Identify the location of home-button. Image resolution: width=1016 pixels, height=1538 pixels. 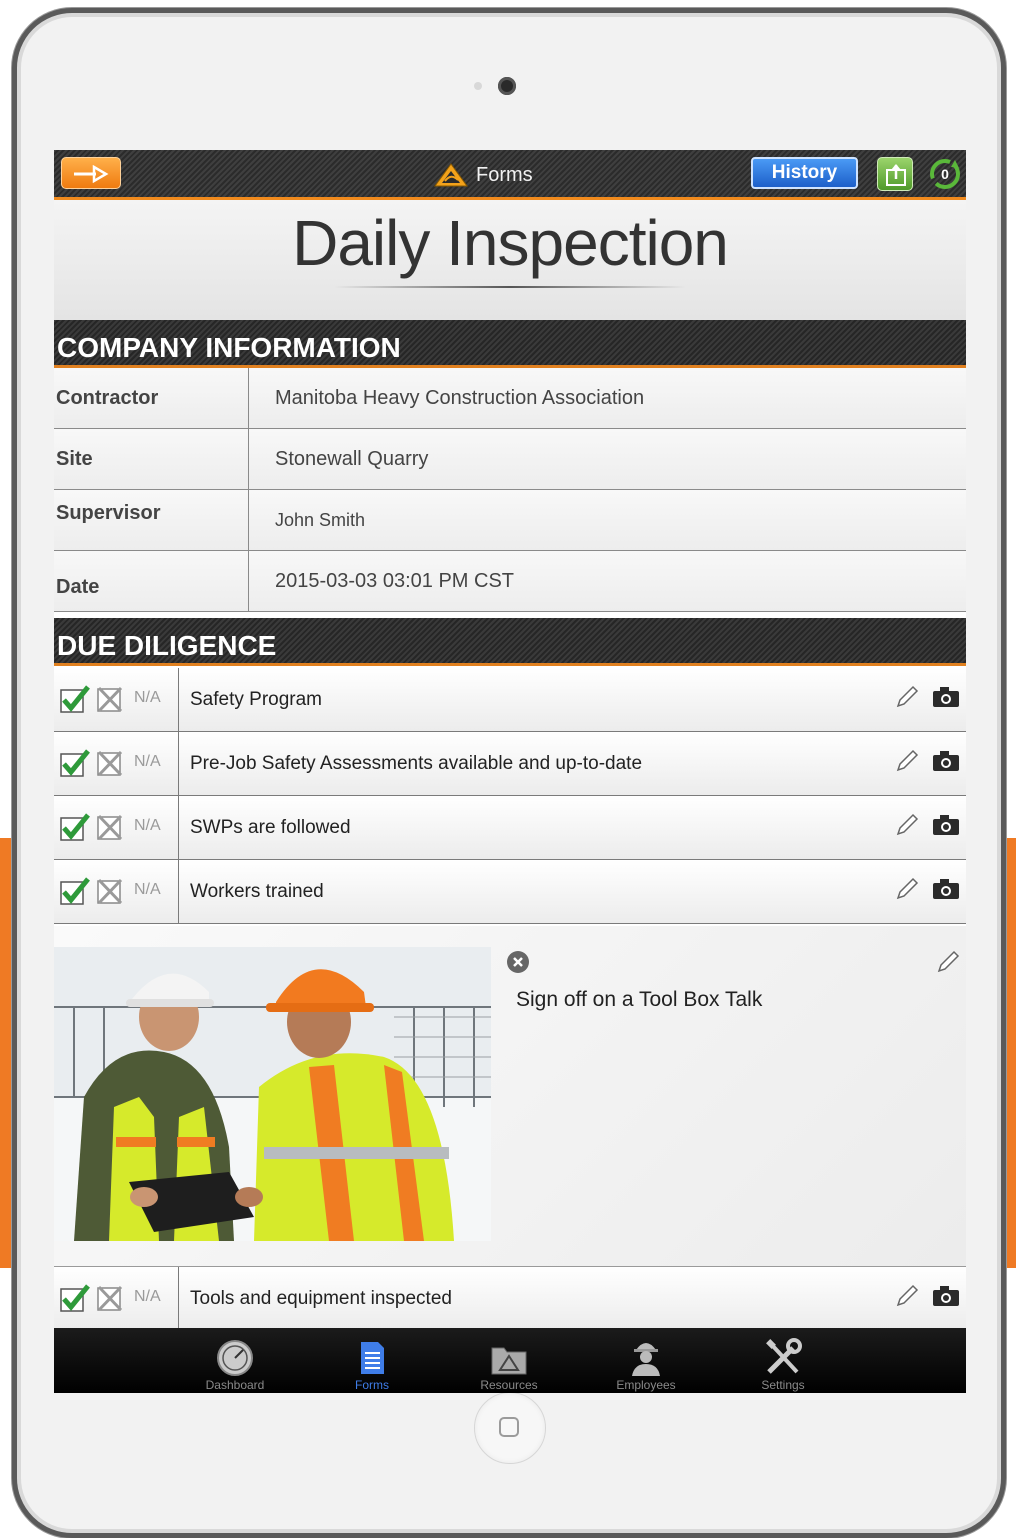
(510, 1428).